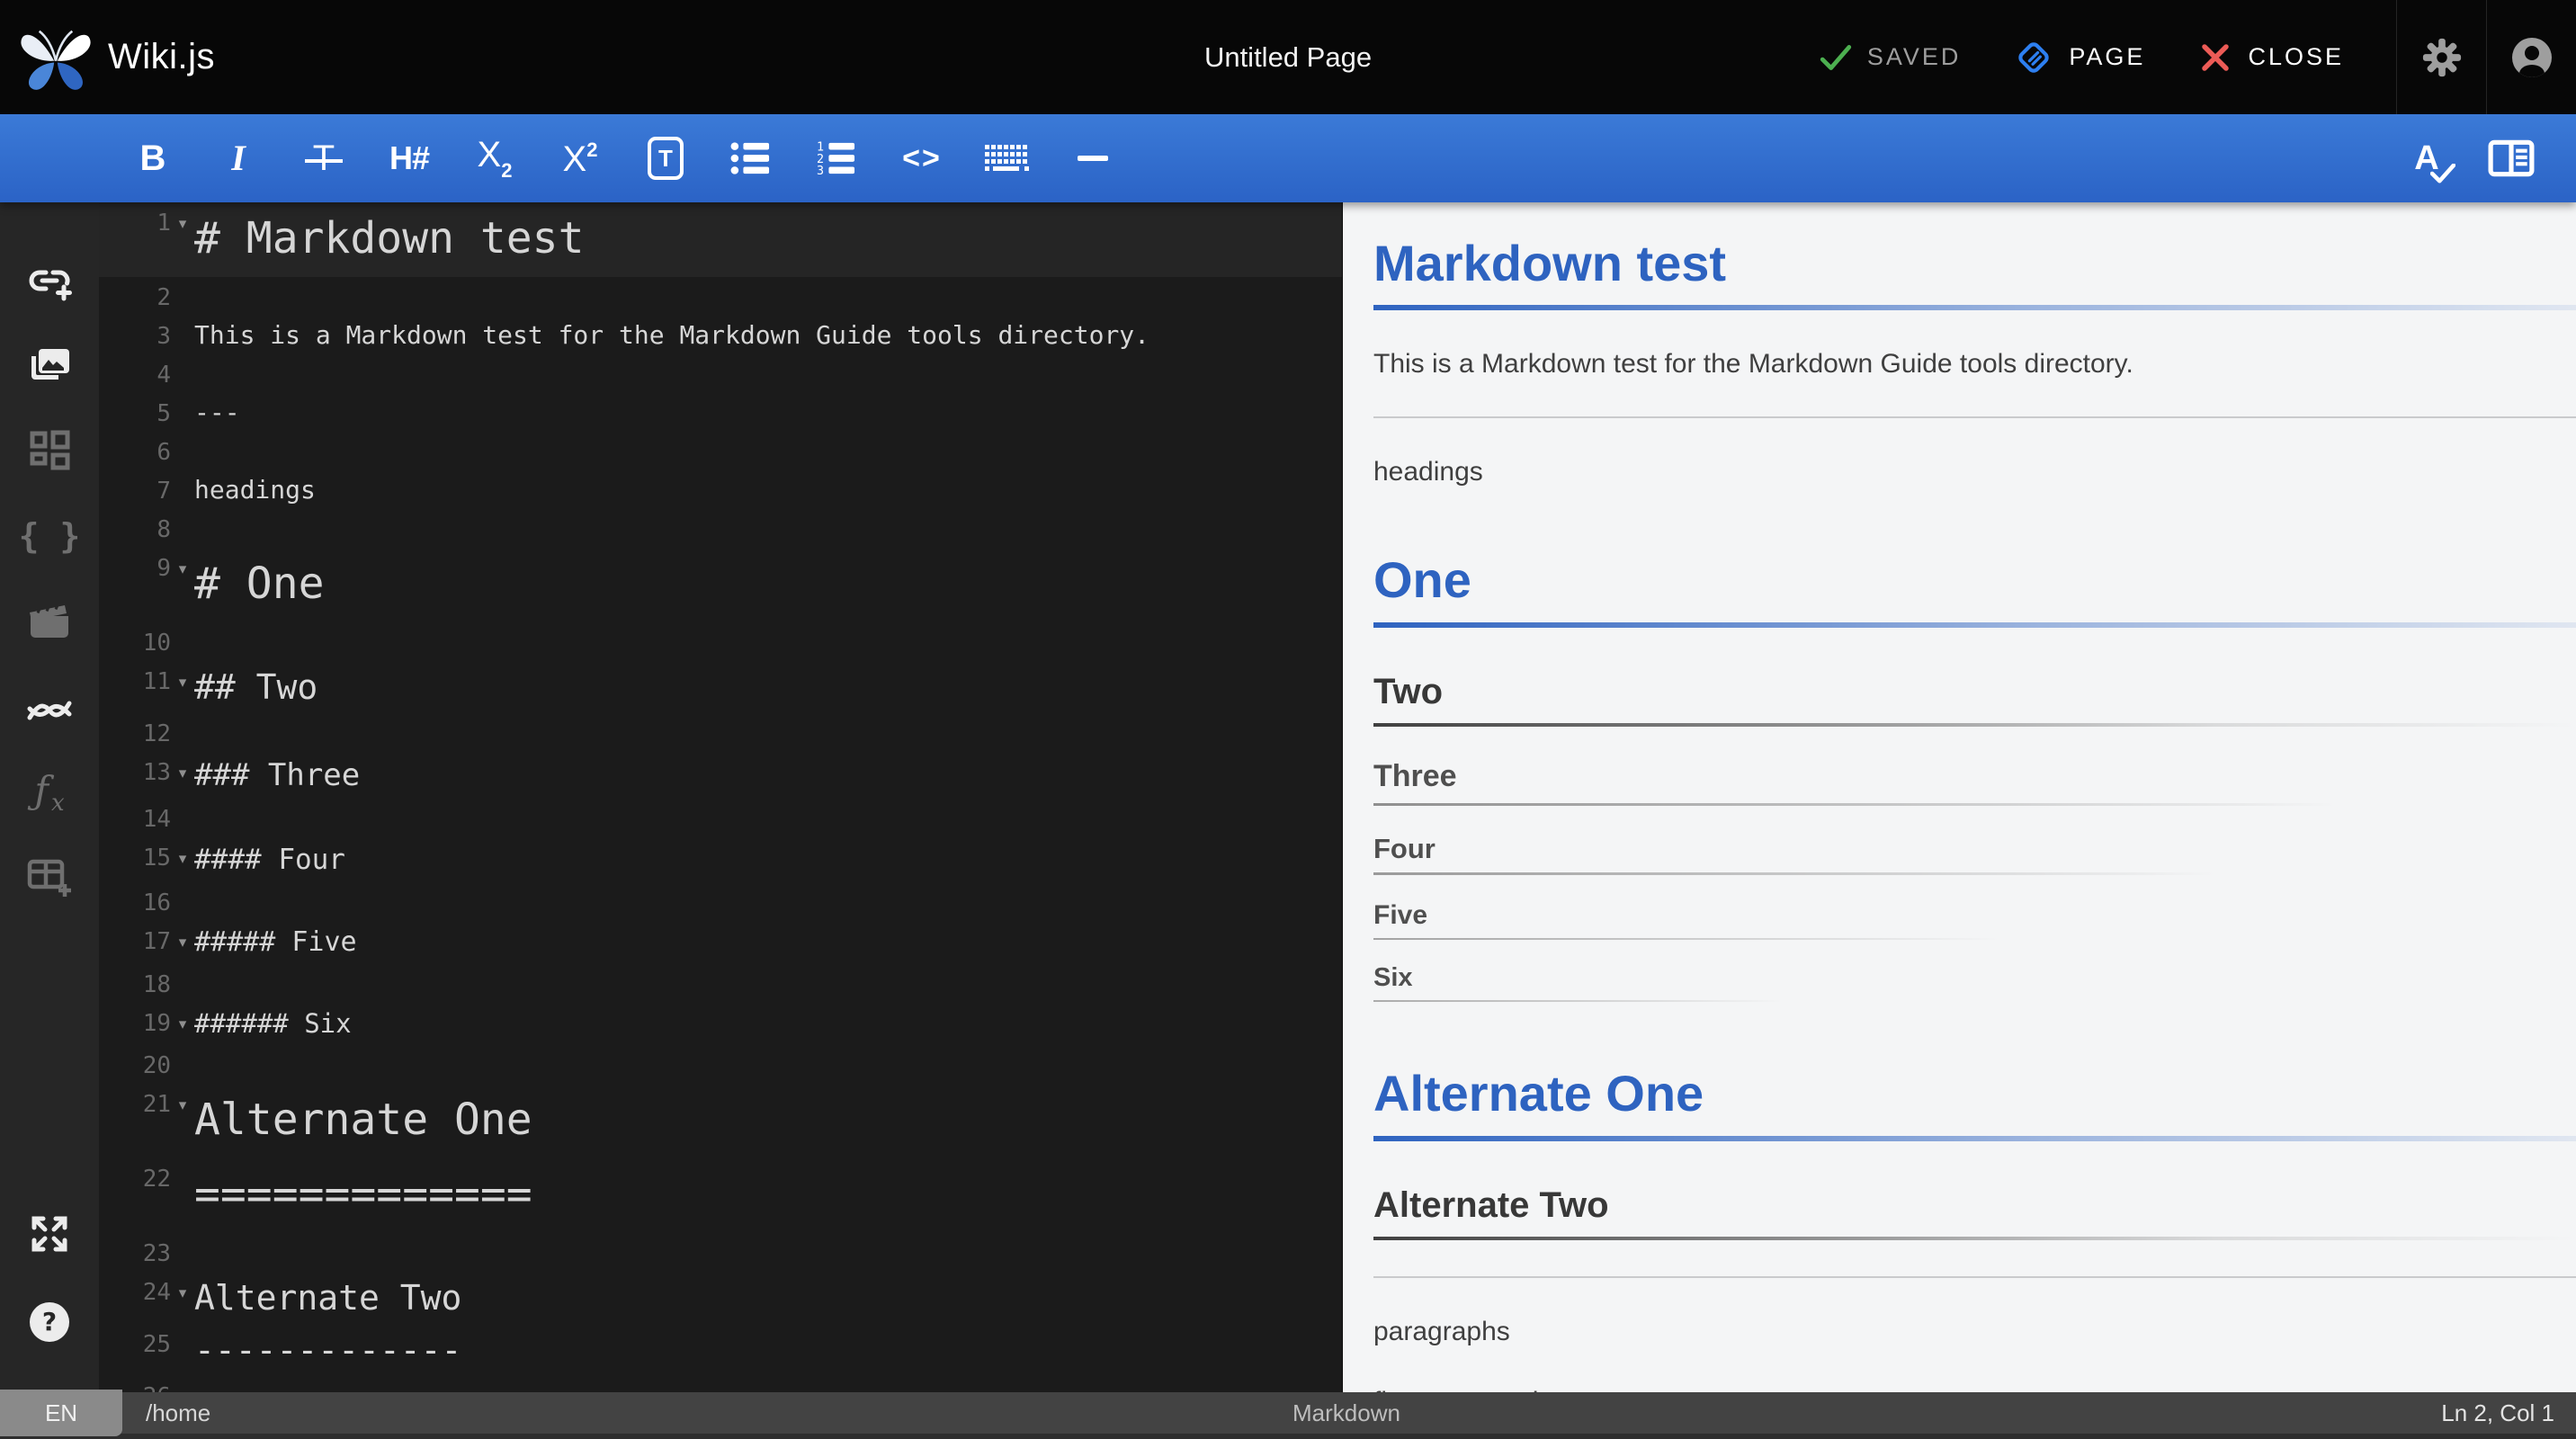 This screenshot has height=1439, width=2576. What do you see at coordinates (720, 296) in the screenshot?
I see `editor-line: 2` at bounding box center [720, 296].